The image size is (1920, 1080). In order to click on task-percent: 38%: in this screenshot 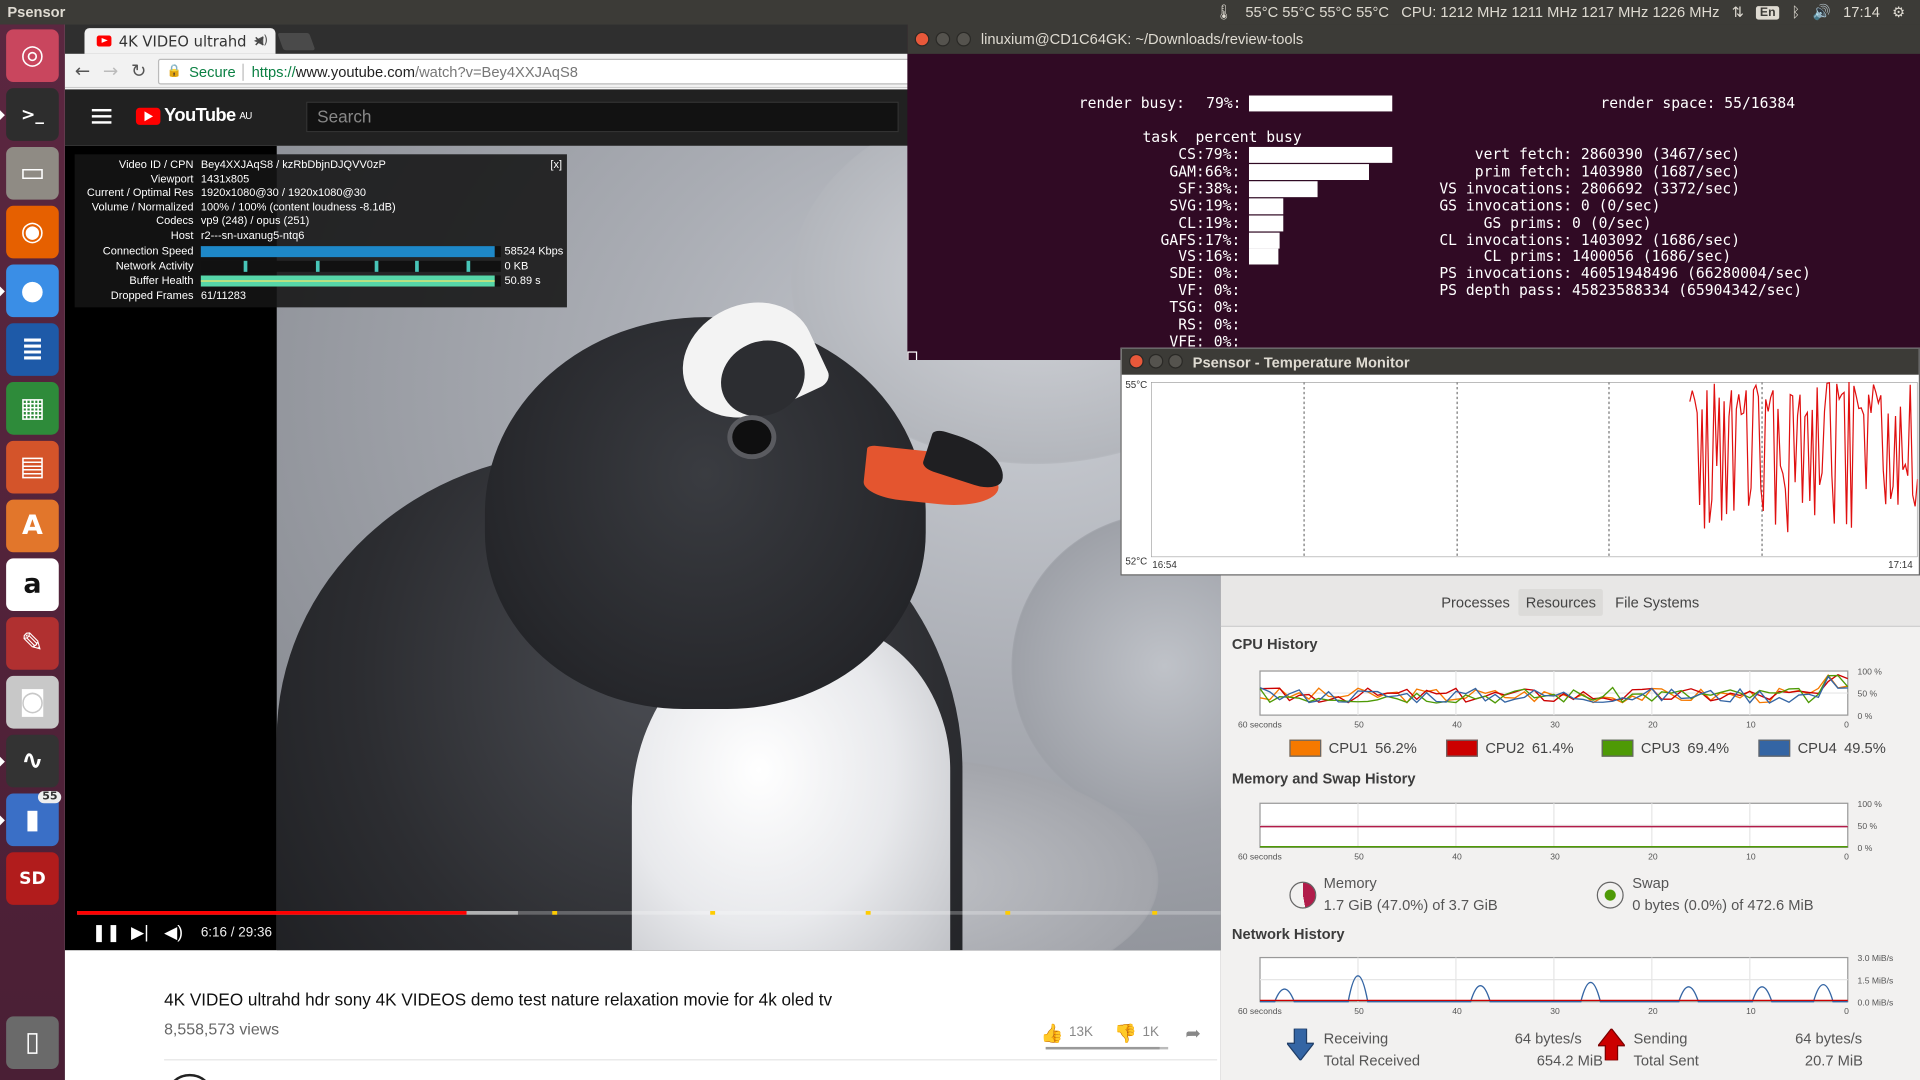, I will do `click(1222, 188)`.